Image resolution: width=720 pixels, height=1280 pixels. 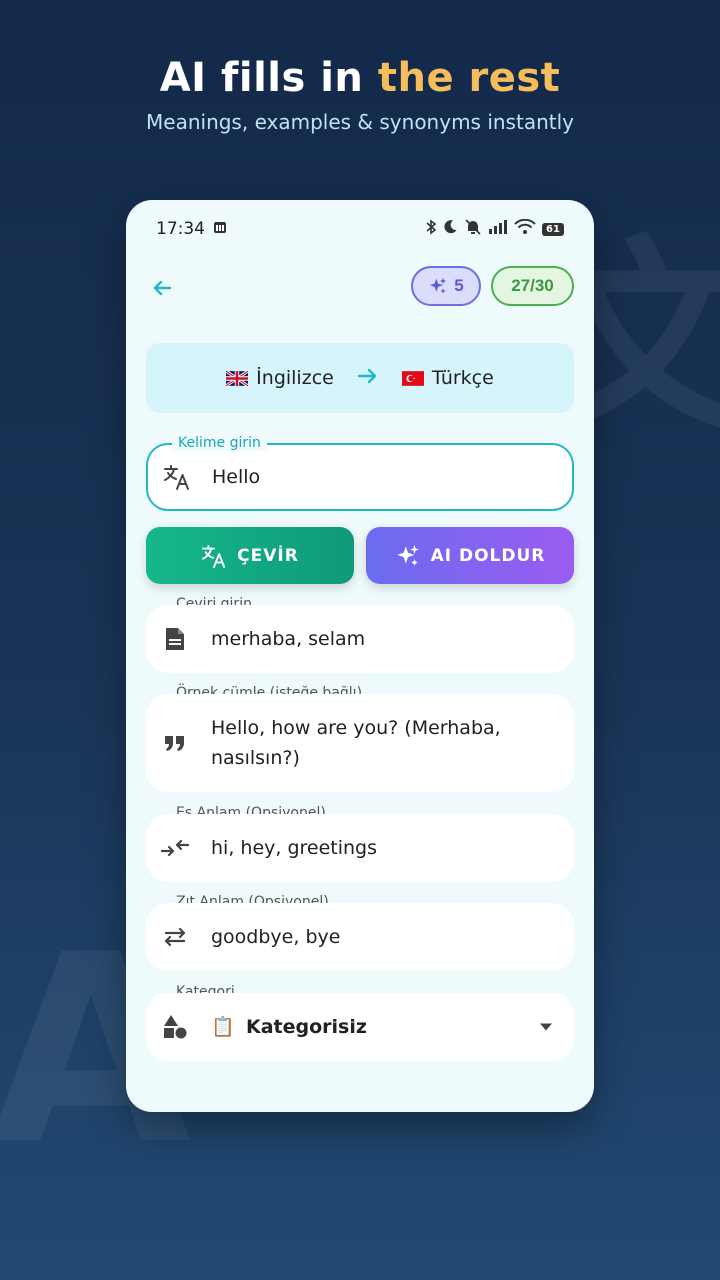 What do you see at coordinates (462, 378) in the screenshot?
I see `target-language-label: Türkçe` at bounding box center [462, 378].